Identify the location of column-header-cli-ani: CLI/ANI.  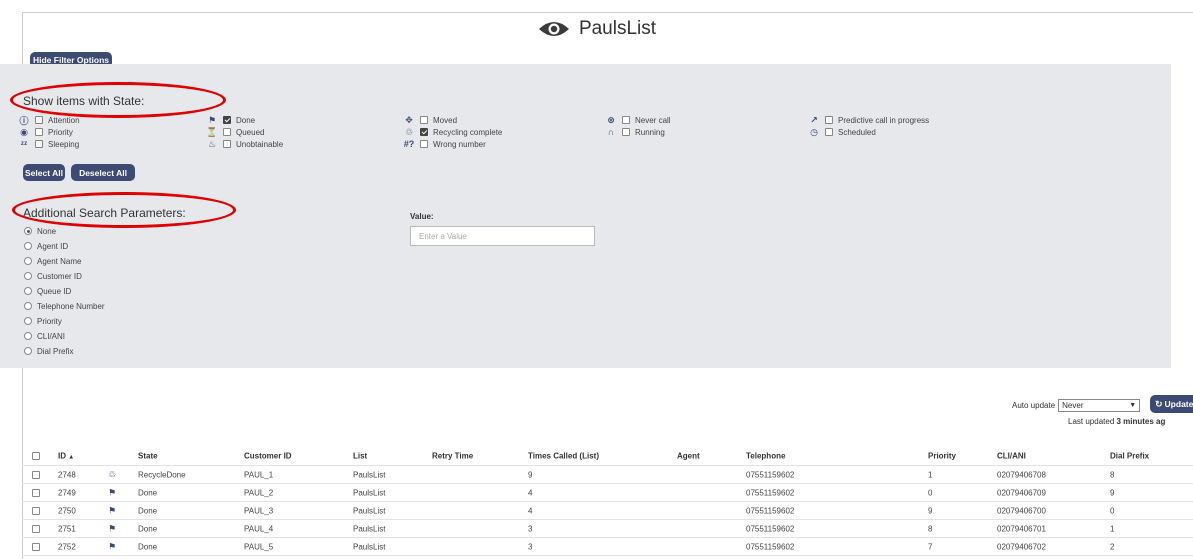
(1011, 455).